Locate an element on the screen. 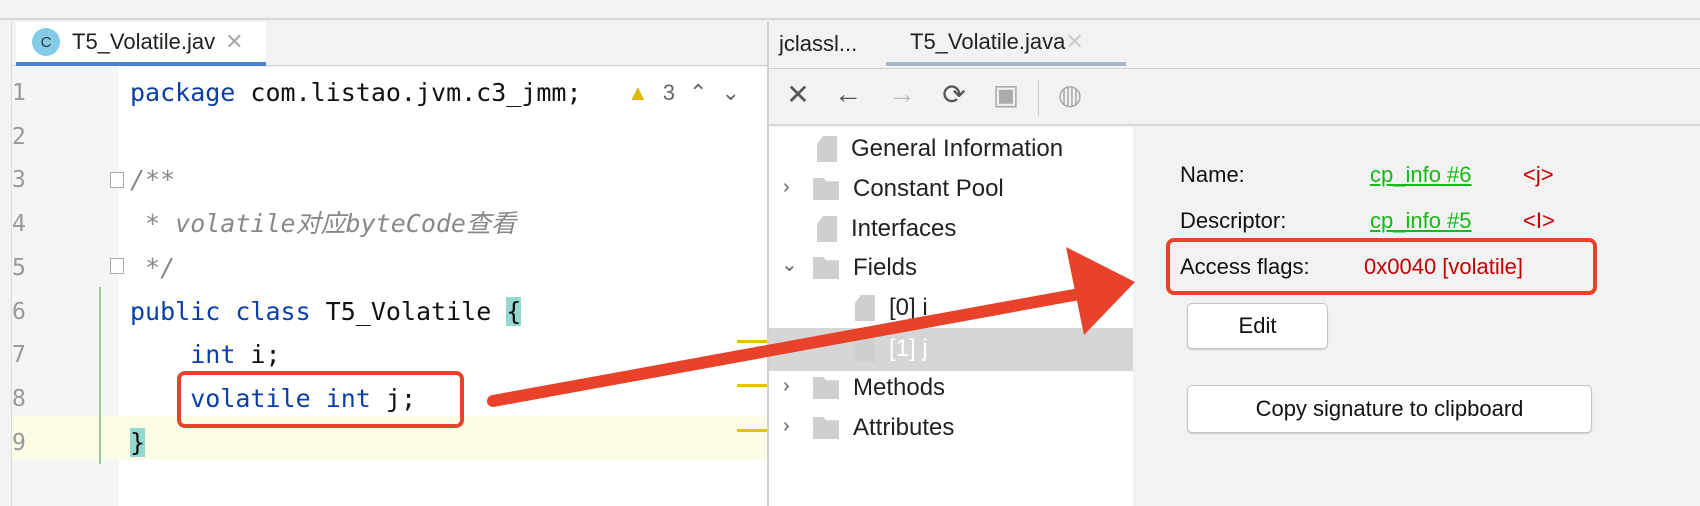  arrow-shaft is located at coordinates (789, 347).